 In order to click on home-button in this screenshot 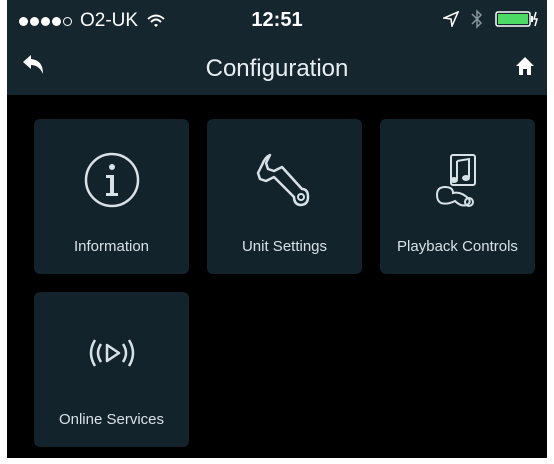, I will do `click(525, 68)`.